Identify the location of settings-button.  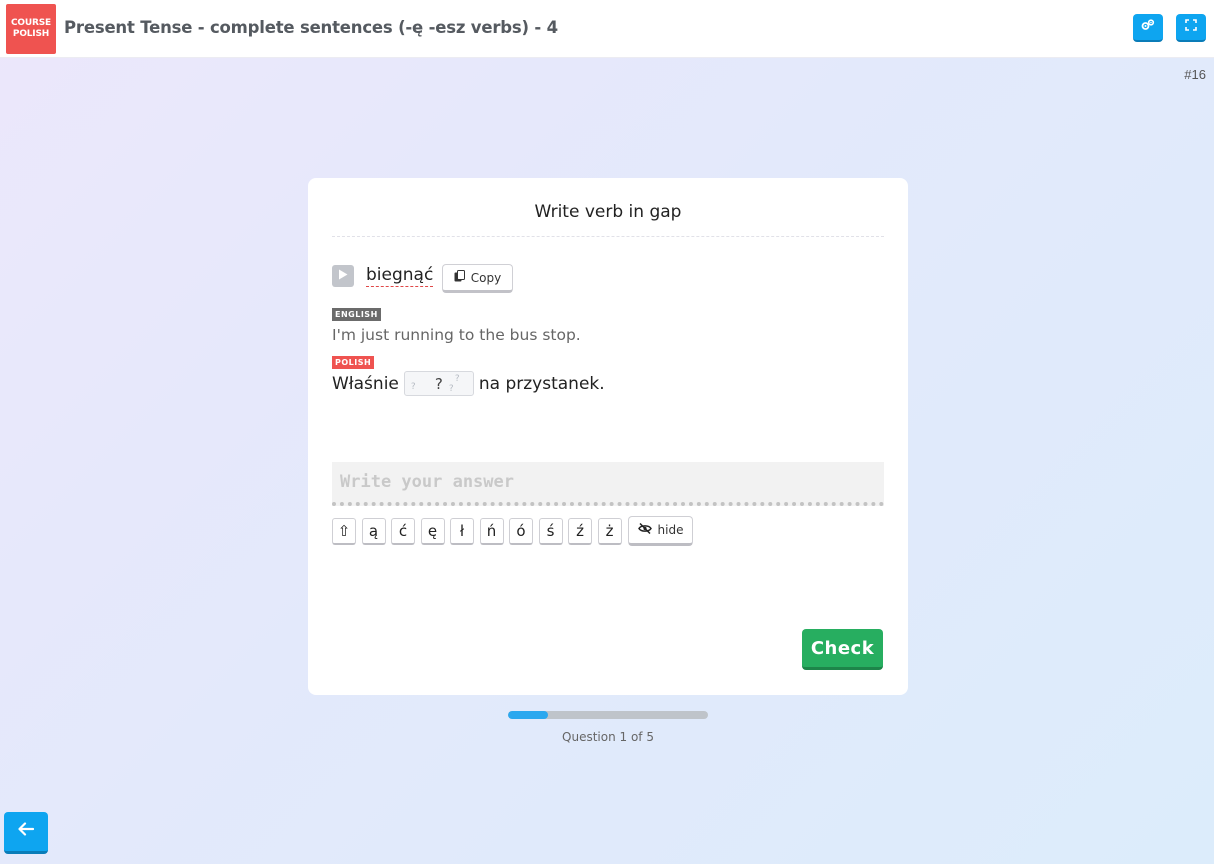
(1148, 28).